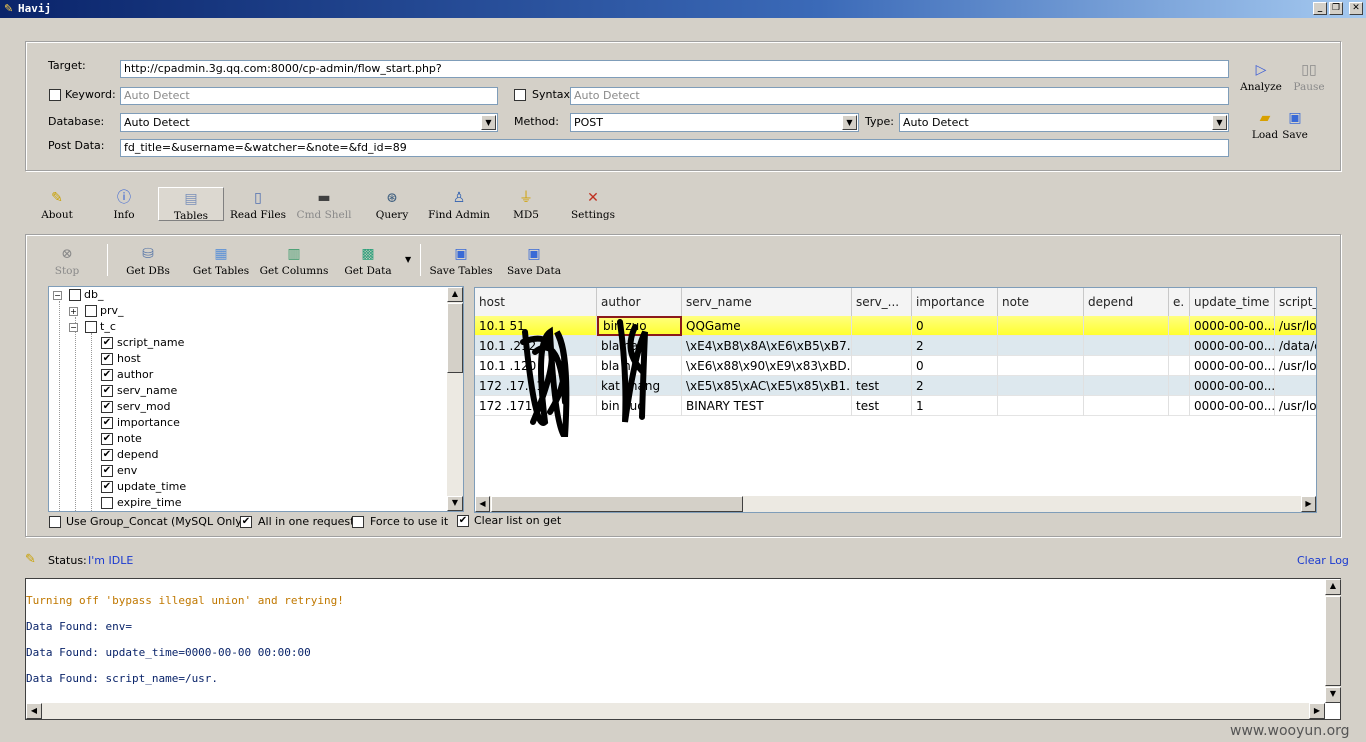 The height and width of the screenshot is (742, 1366). What do you see at coordinates (895, 504) in the screenshot?
I see `grid-hscrollbar: ◀ ▶` at bounding box center [895, 504].